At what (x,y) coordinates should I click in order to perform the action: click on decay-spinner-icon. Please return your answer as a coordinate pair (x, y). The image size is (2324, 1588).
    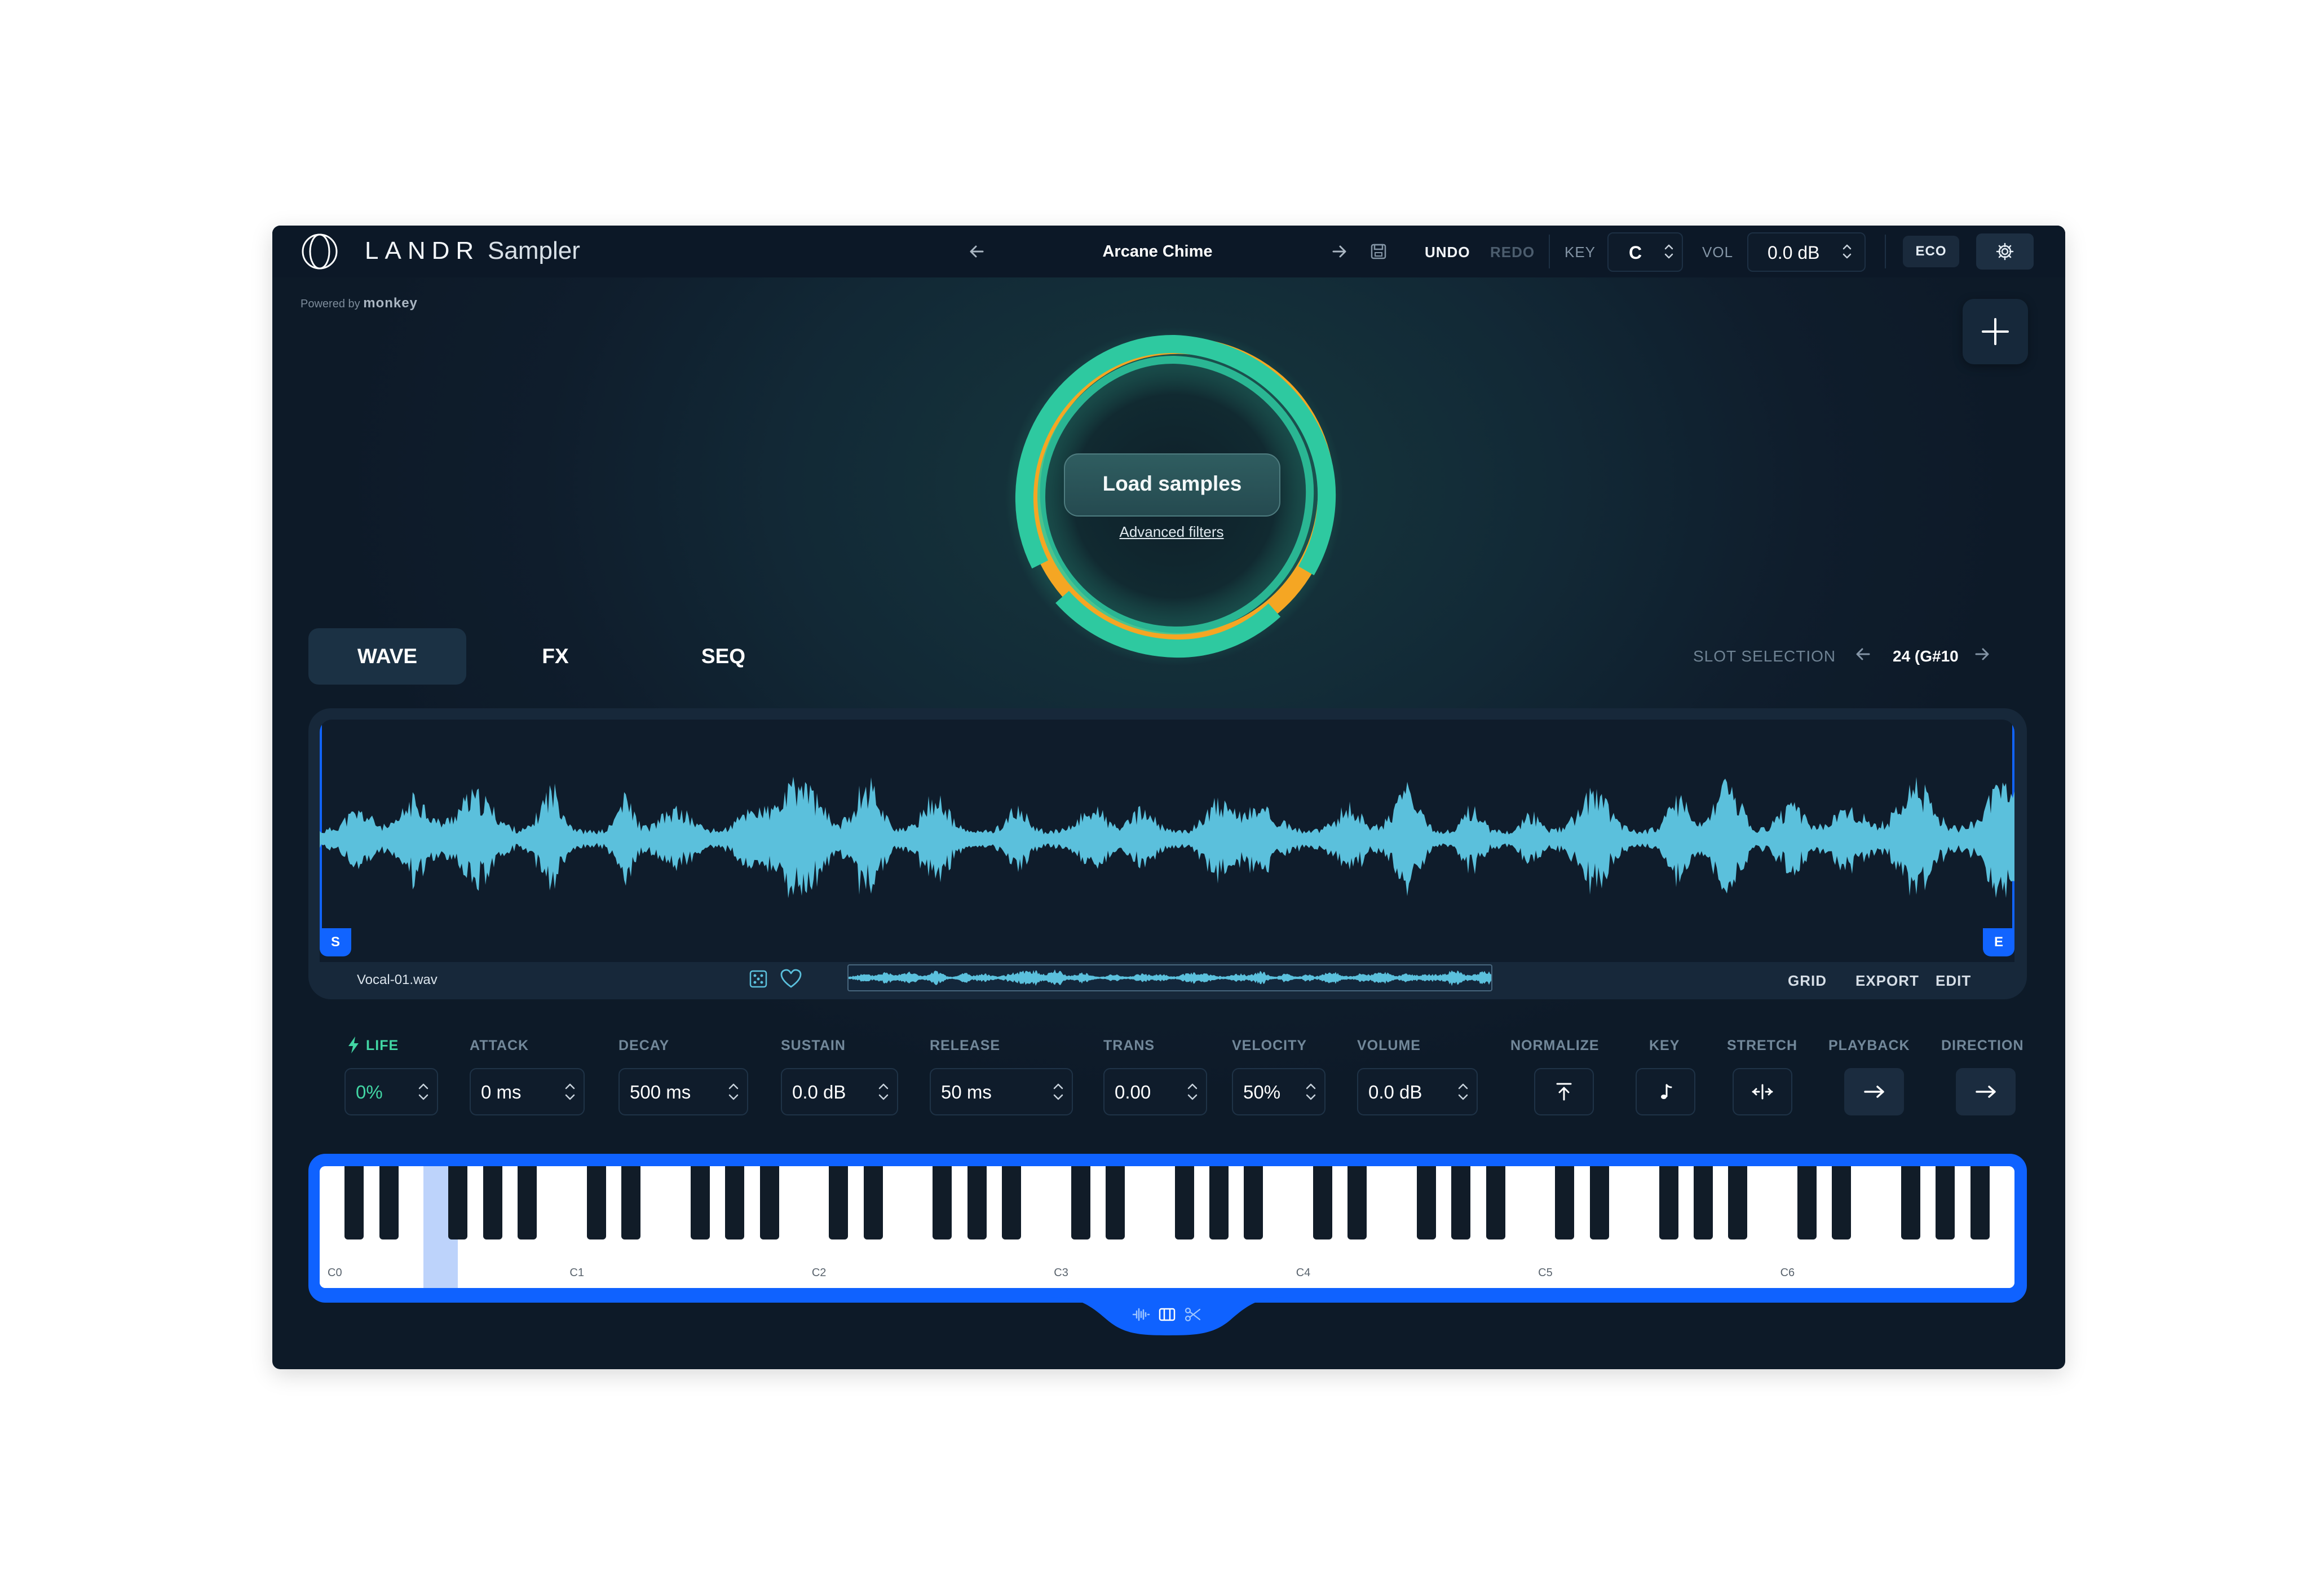
    Looking at the image, I should click on (733, 1091).